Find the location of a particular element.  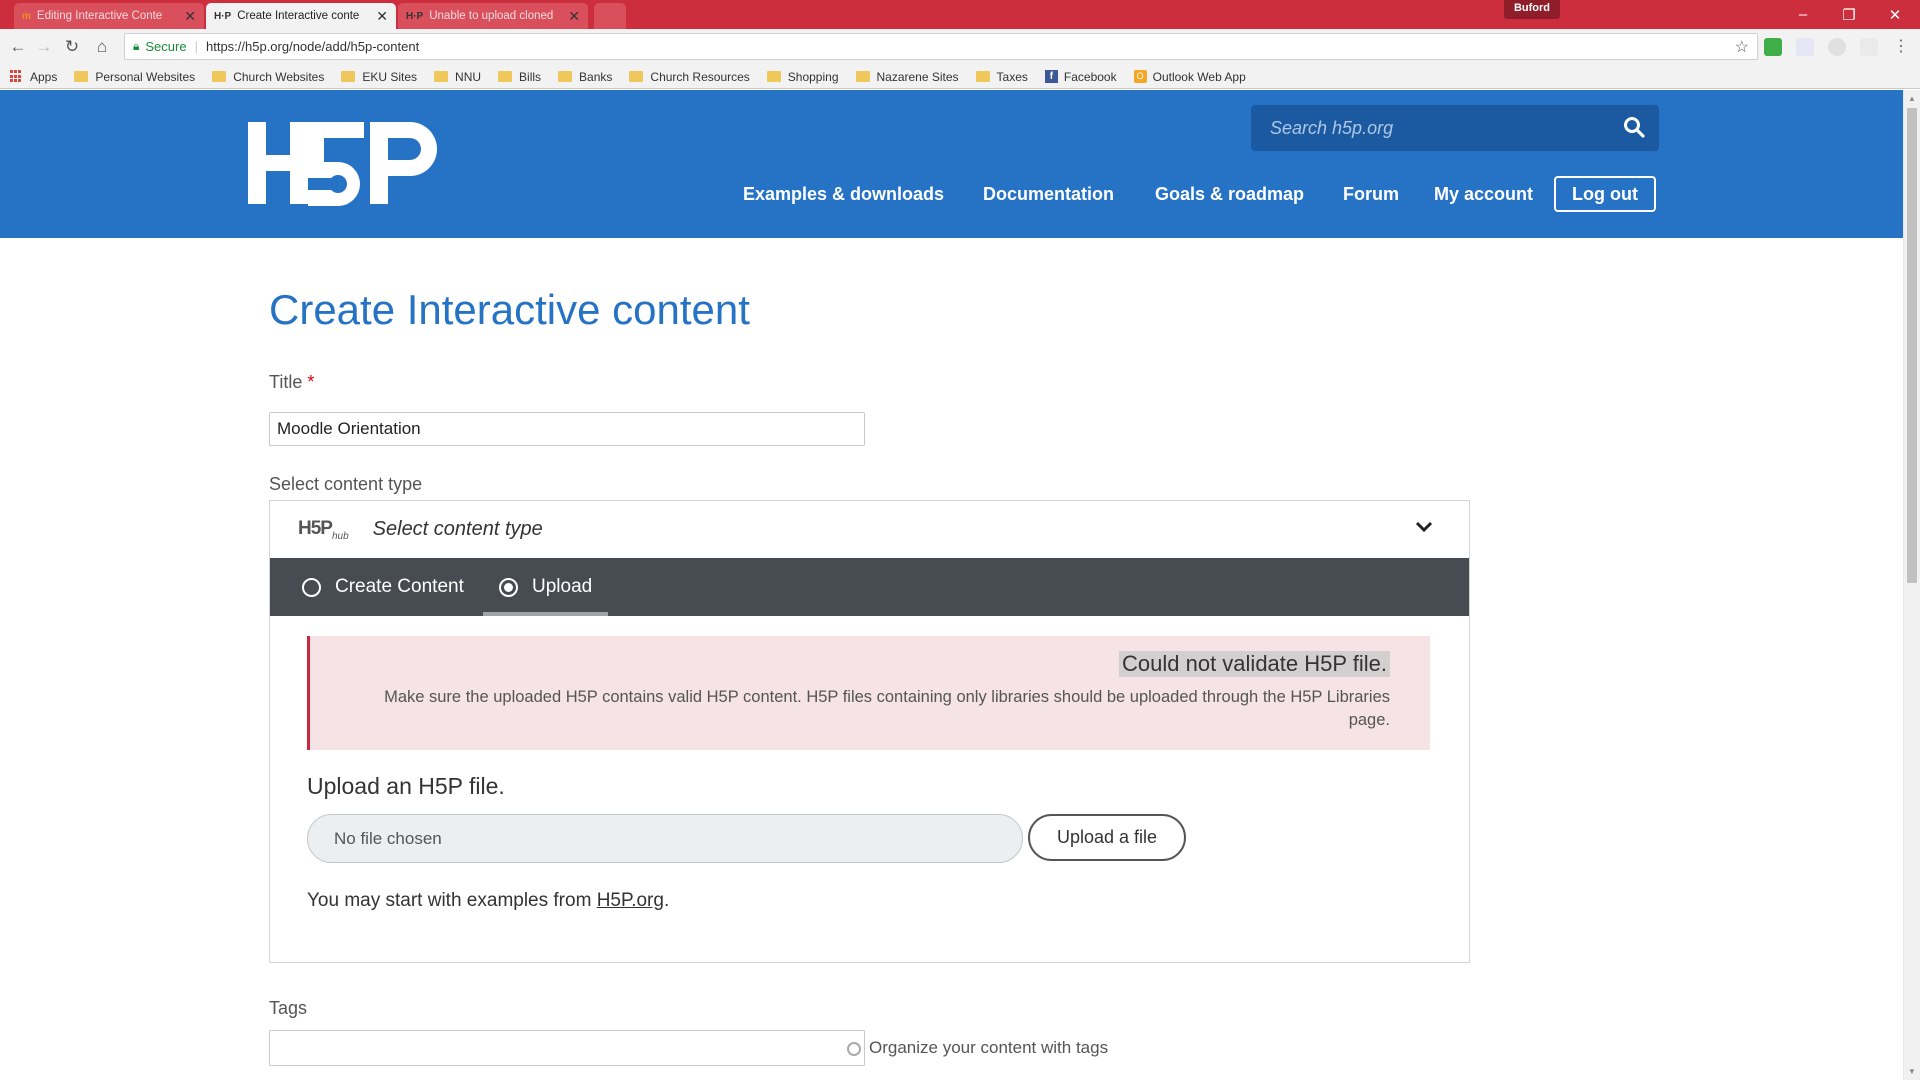

scroll-up-icon: ▲ is located at coordinates (1912, 98).